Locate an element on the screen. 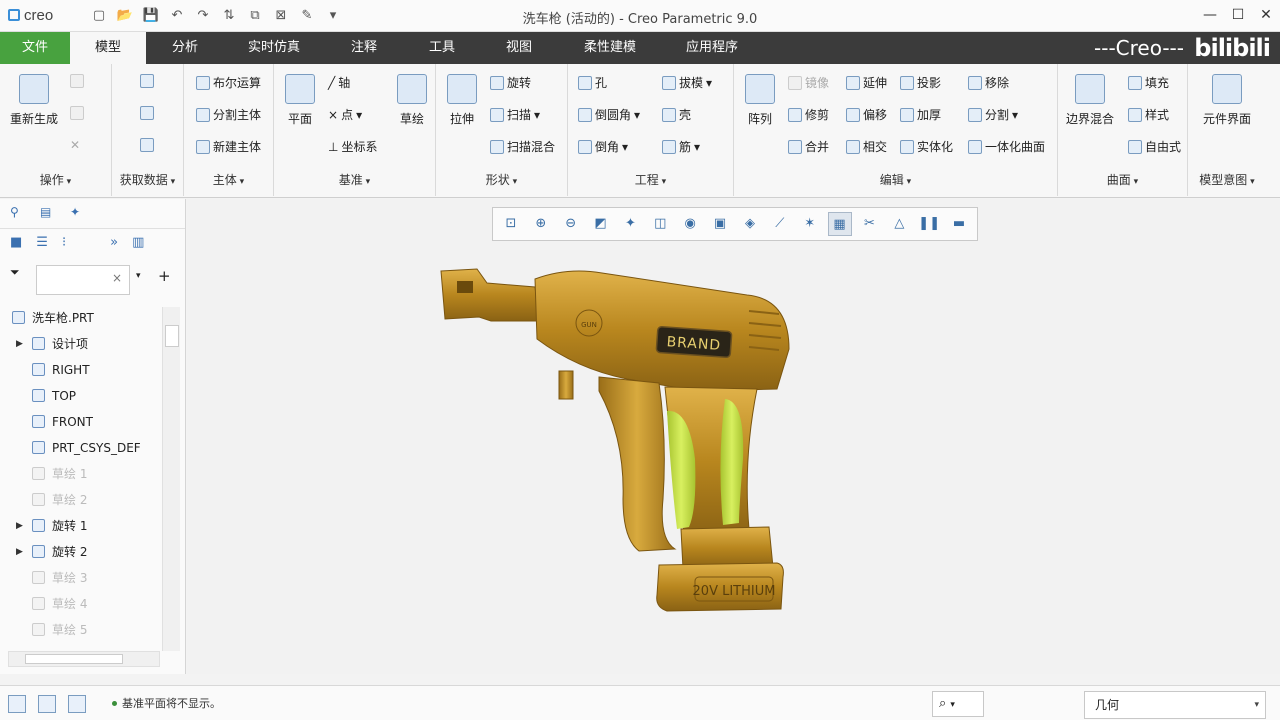  more-tools-icon: ▬ is located at coordinates (959, 224).